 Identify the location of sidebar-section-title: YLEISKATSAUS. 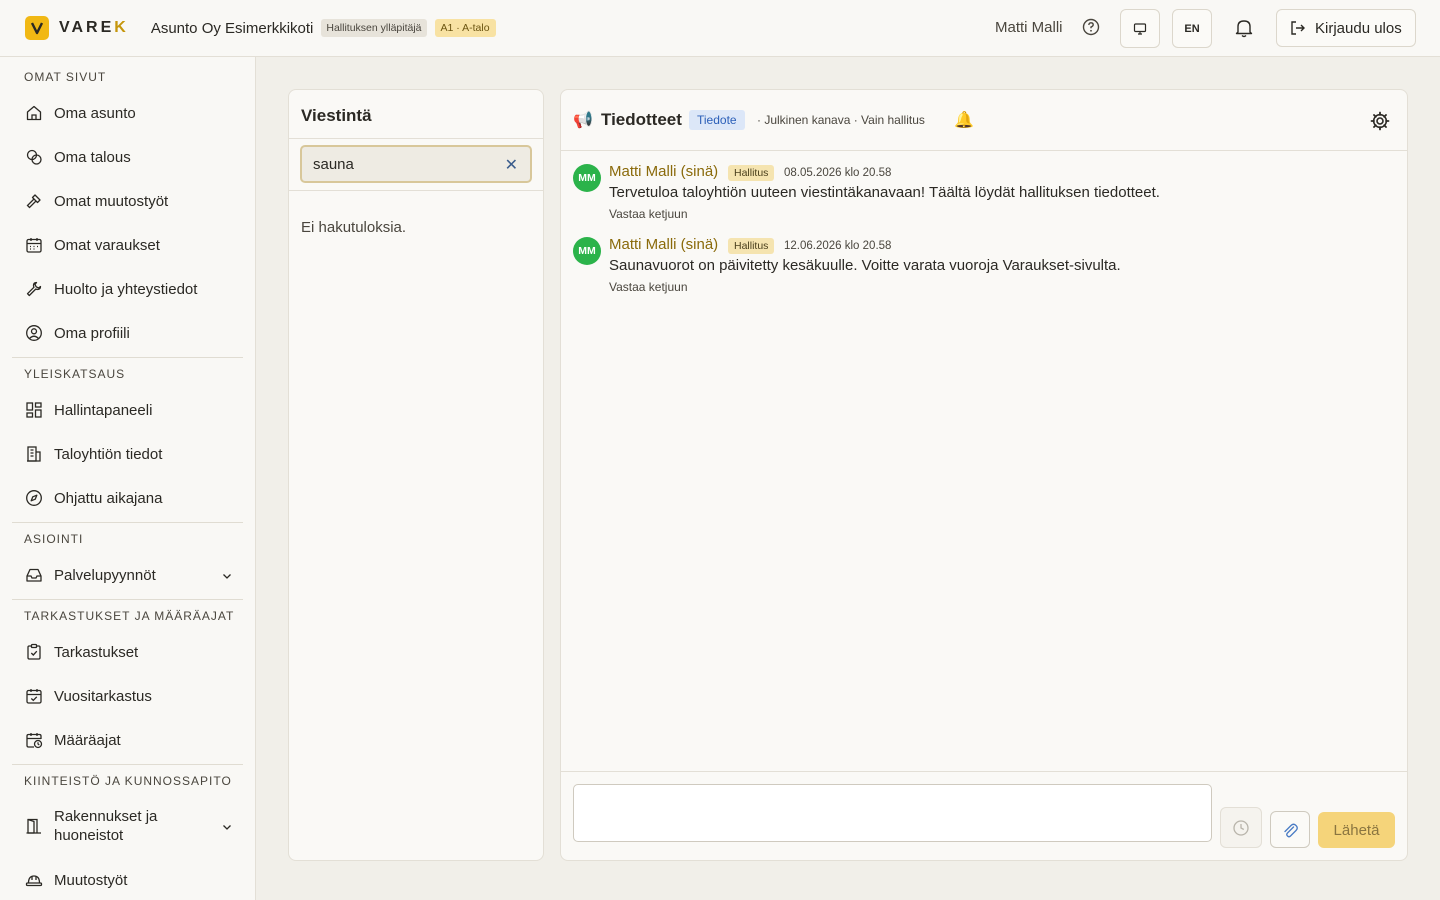
(75, 374).